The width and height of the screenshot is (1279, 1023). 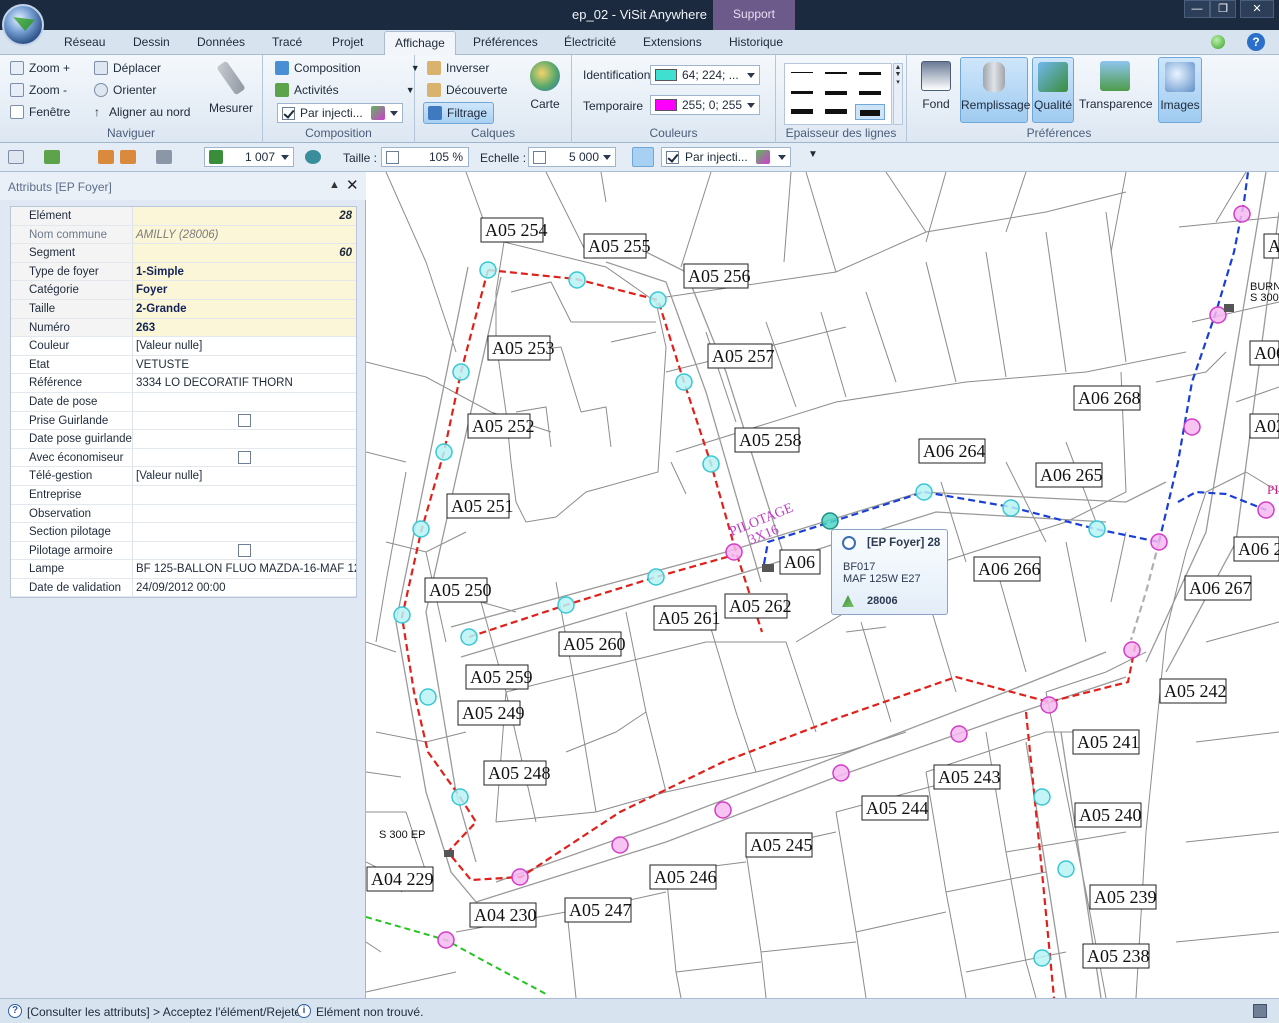 I want to click on attribute-row: Elément 28, so click(x=183, y=216).